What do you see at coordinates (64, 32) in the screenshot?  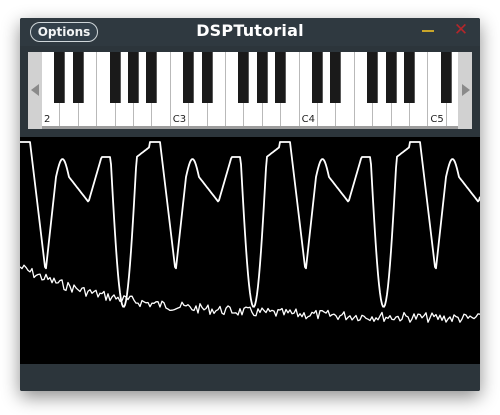 I see `options-button: Options` at bounding box center [64, 32].